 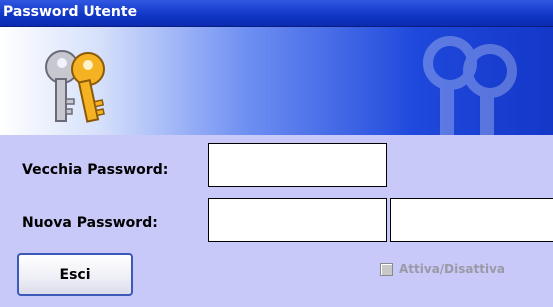 What do you see at coordinates (297, 220) in the screenshot?
I see `new-password-field` at bounding box center [297, 220].